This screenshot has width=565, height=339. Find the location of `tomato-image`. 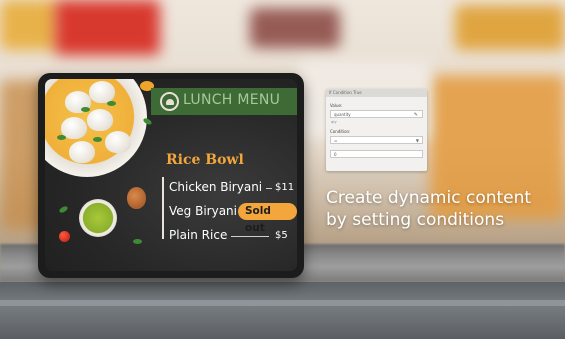

tomato-image is located at coordinates (64, 236).